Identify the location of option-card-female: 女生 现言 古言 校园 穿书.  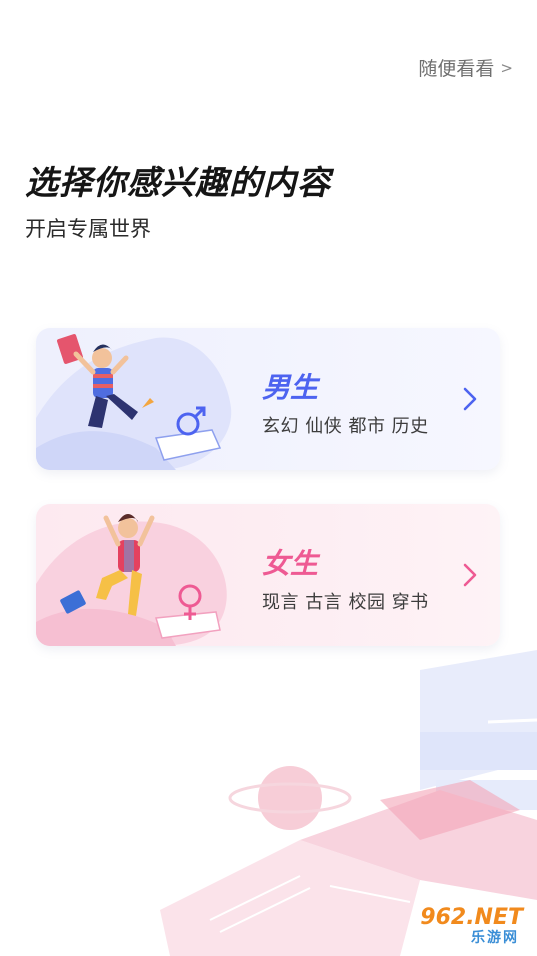
(268, 575).